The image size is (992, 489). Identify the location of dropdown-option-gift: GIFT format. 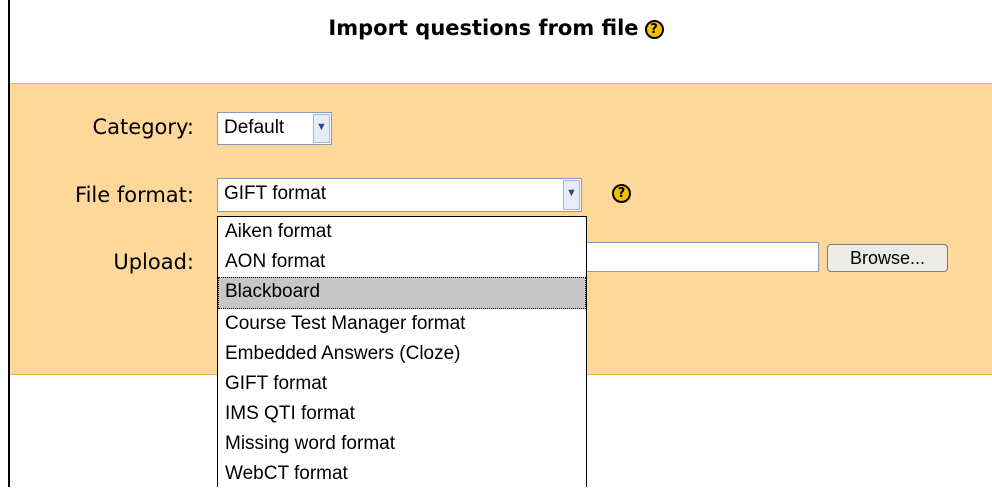
(402, 384).